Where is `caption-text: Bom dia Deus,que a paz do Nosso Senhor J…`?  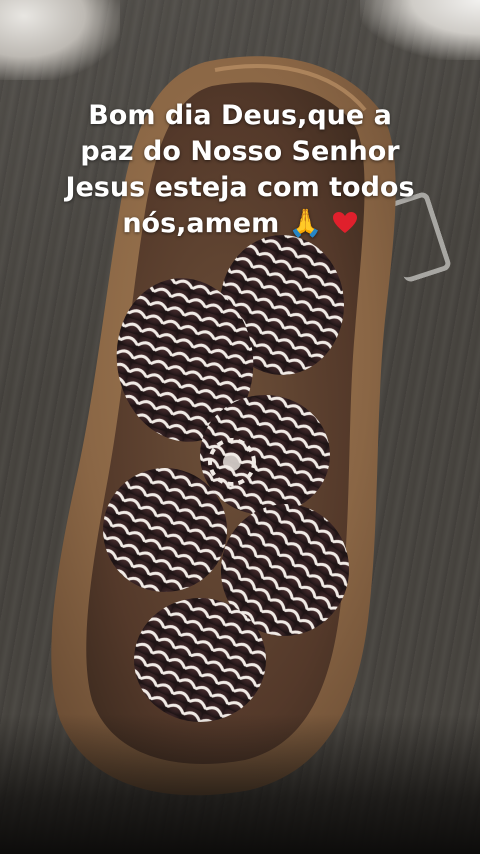
caption-text: Bom dia Deus,que a paz do Nosso Senhor J… is located at coordinates (240, 169).